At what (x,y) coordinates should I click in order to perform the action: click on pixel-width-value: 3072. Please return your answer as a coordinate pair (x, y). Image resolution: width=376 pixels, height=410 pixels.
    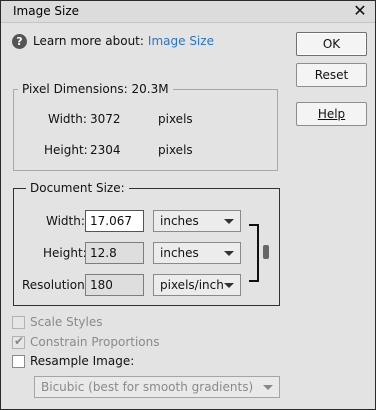
    Looking at the image, I should click on (105, 119).